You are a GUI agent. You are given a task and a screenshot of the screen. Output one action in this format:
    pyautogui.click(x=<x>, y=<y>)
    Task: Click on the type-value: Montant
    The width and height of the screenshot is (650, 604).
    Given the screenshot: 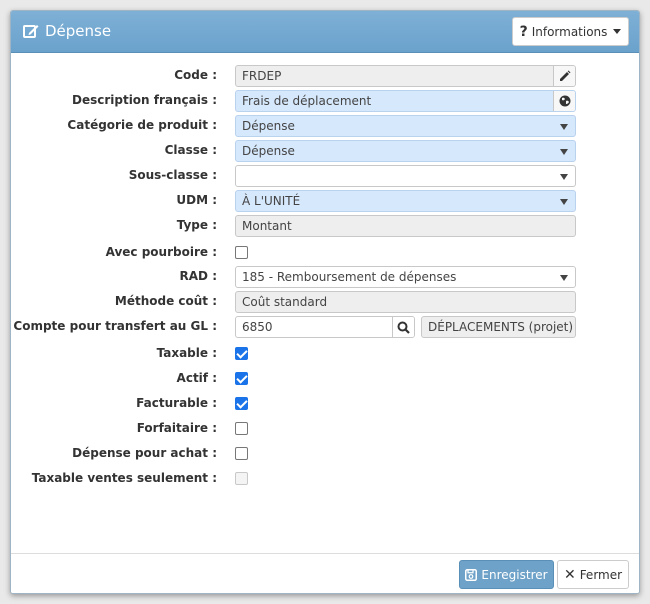 What is the action you would take?
    pyautogui.click(x=267, y=226)
    